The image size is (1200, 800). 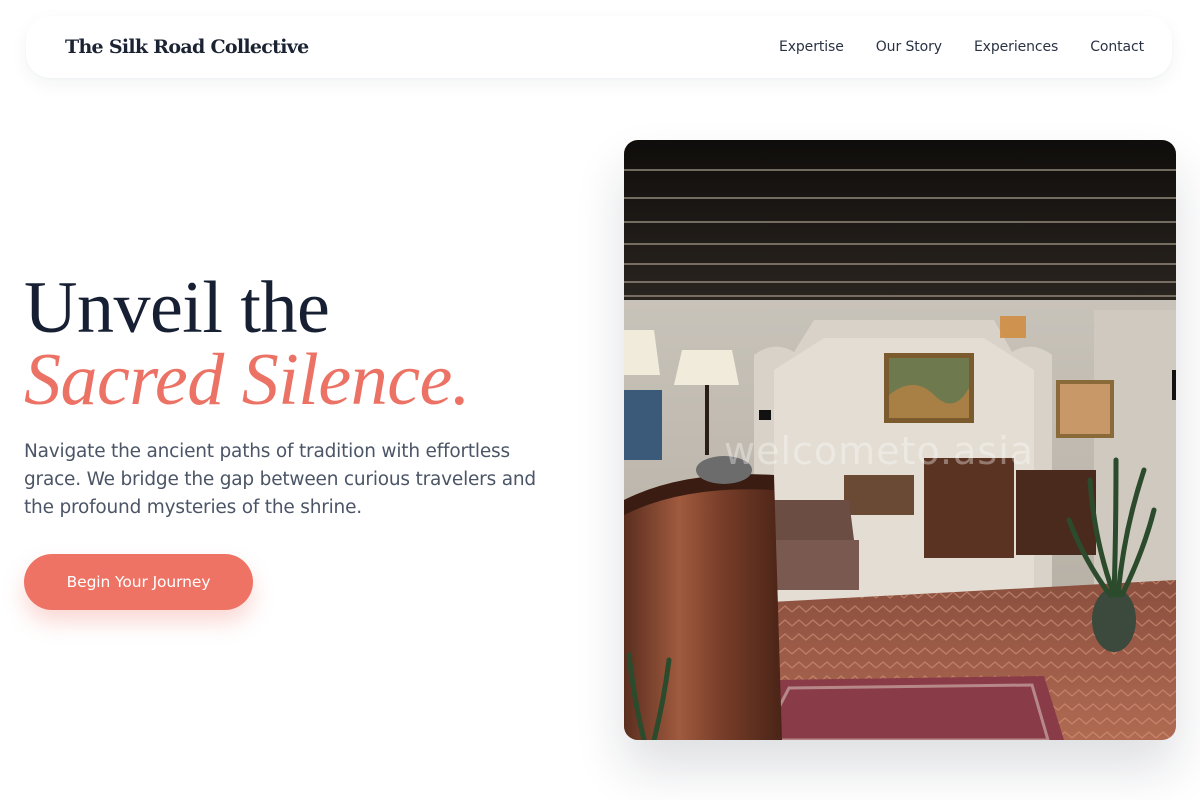 I want to click on begin-journey-button: Begin Your Journey, so click(x=138, y=582).